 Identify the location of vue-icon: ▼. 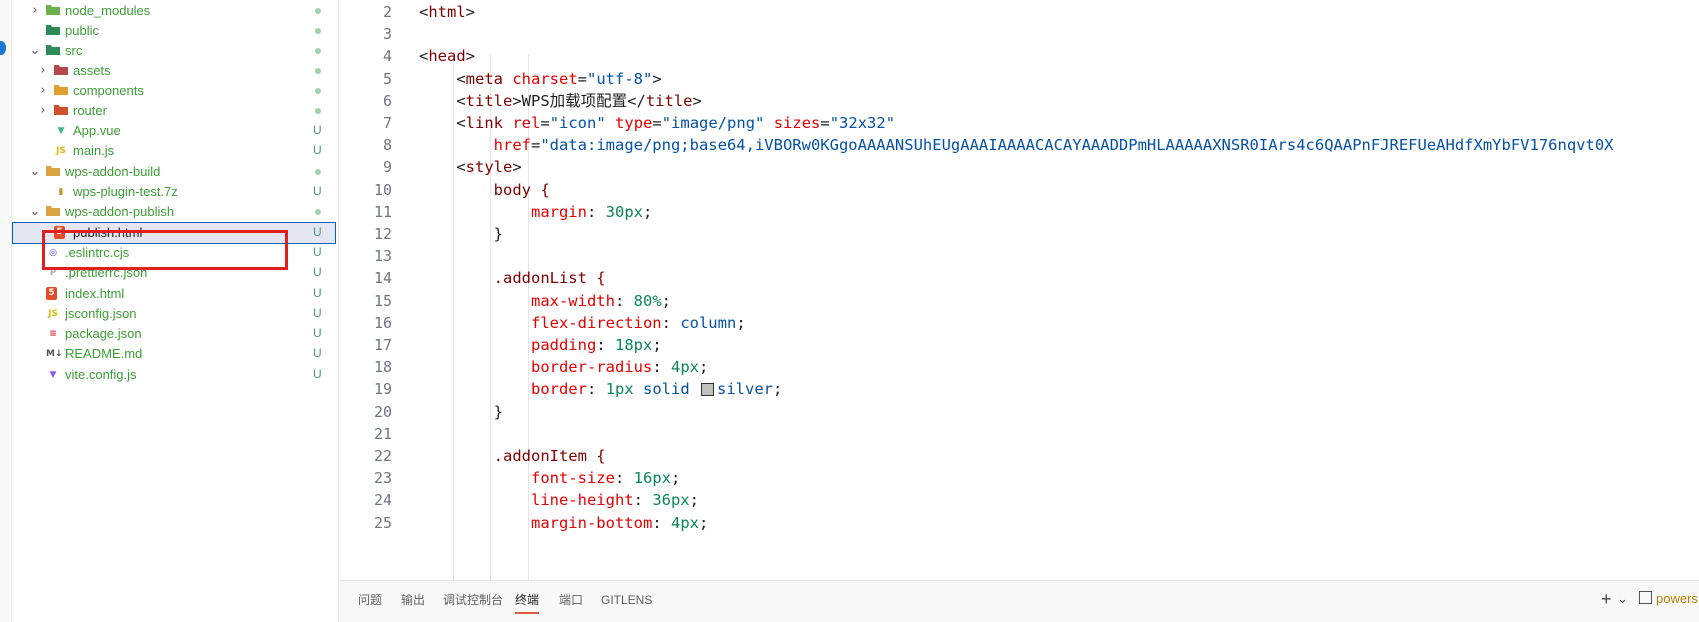
(61, 131).